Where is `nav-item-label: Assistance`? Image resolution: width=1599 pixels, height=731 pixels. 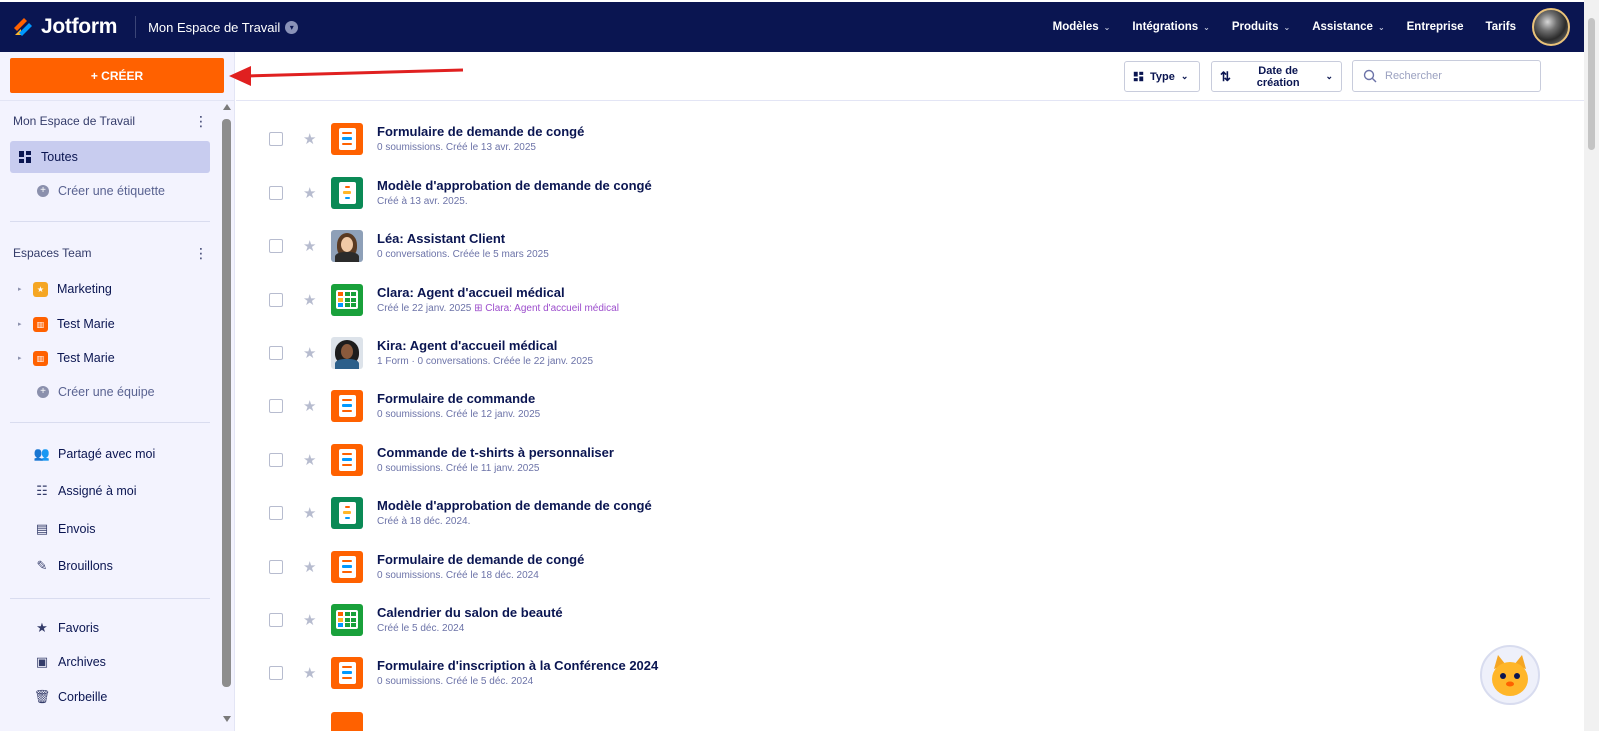
nav-item-label: Assistance is located at coordinates (1342, 27).